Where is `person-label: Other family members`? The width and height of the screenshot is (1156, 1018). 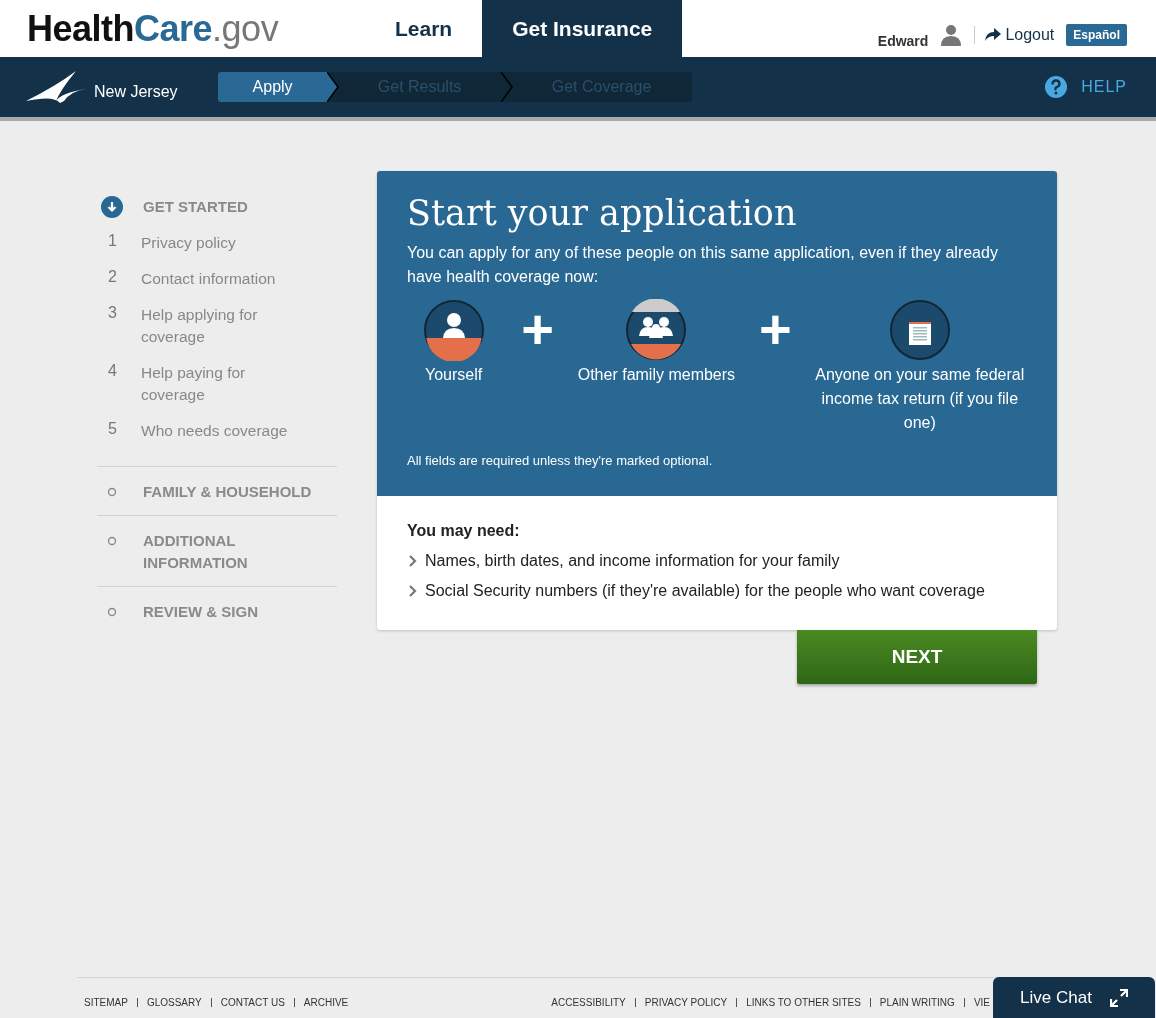
person-label: Other family members is located at coordinates (656, 375).